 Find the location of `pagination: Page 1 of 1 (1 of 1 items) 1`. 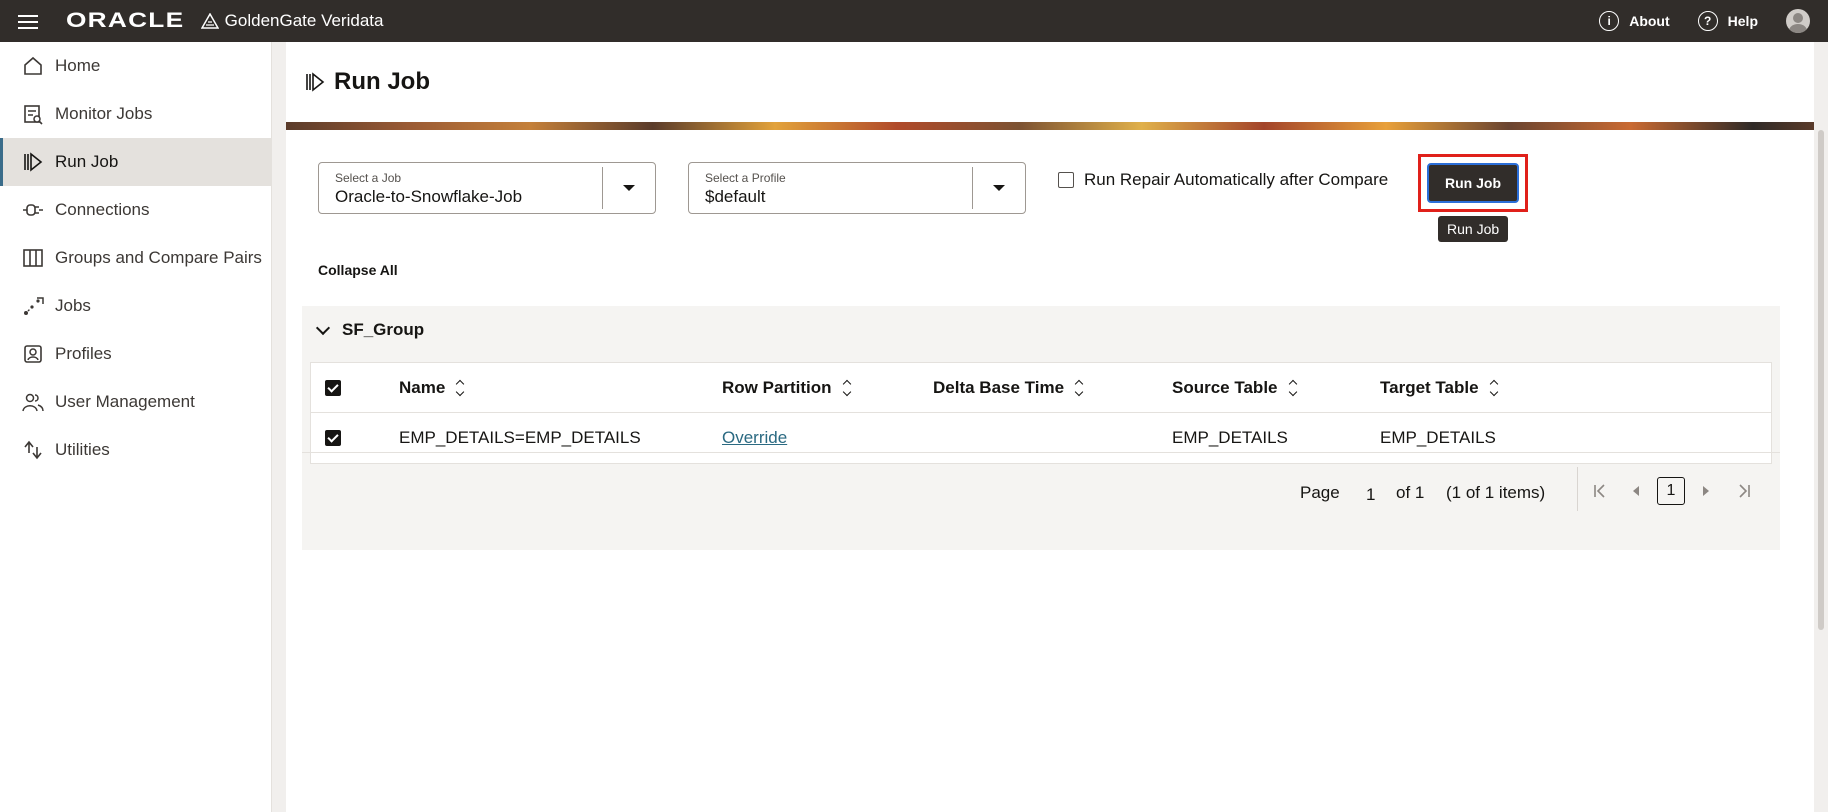

pagination: Page 1 of 1 (1 of 1 items) 1 is located at coordinates (1041, 491).